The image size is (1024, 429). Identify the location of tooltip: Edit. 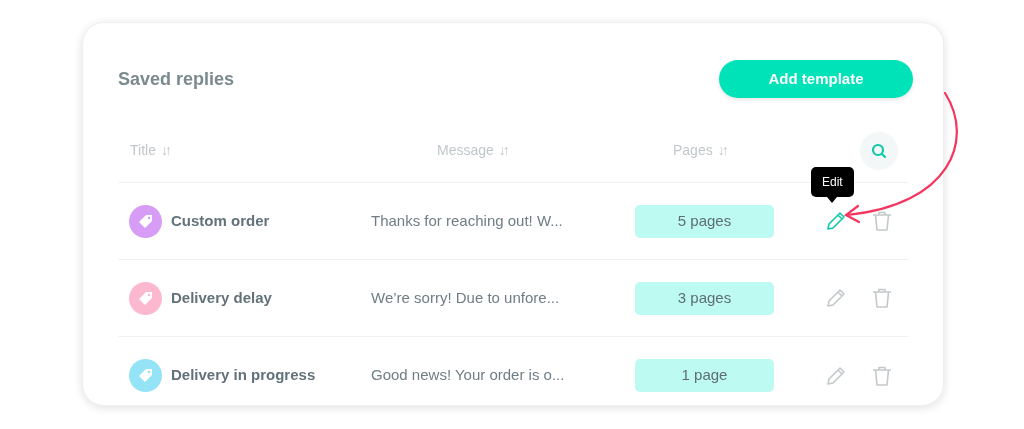
(832, 185).